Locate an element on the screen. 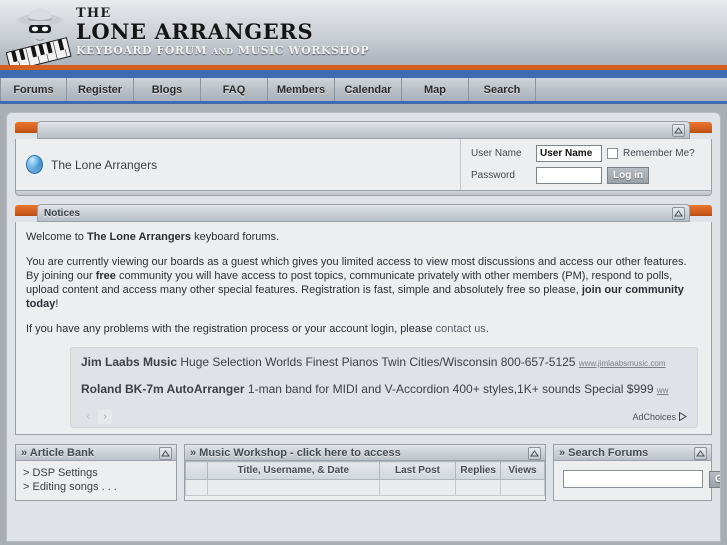 The width and height of the screenshot is (727, 545). header-blue-stripe is located at coordinates (363, 74).